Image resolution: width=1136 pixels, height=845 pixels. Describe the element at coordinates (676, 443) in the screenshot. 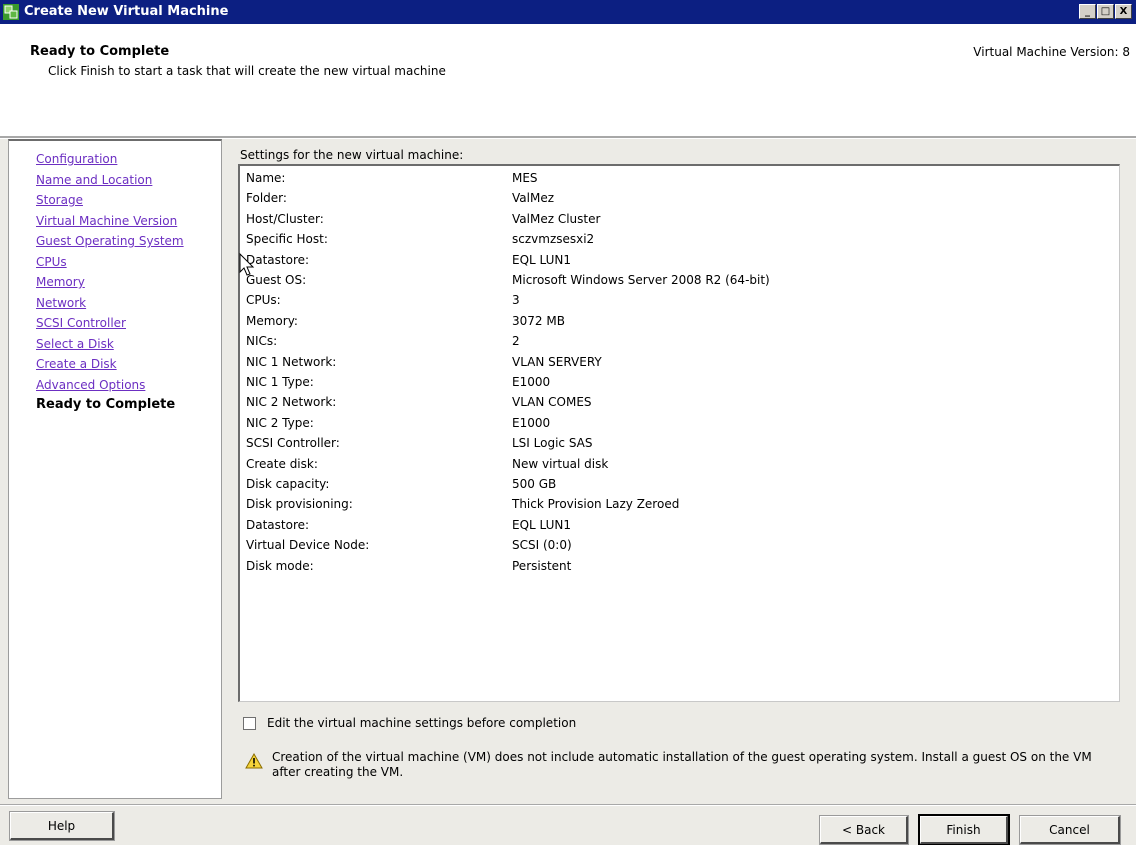

I see `settings-row: SCSI Controller: LSI Logic SAS` at that location.